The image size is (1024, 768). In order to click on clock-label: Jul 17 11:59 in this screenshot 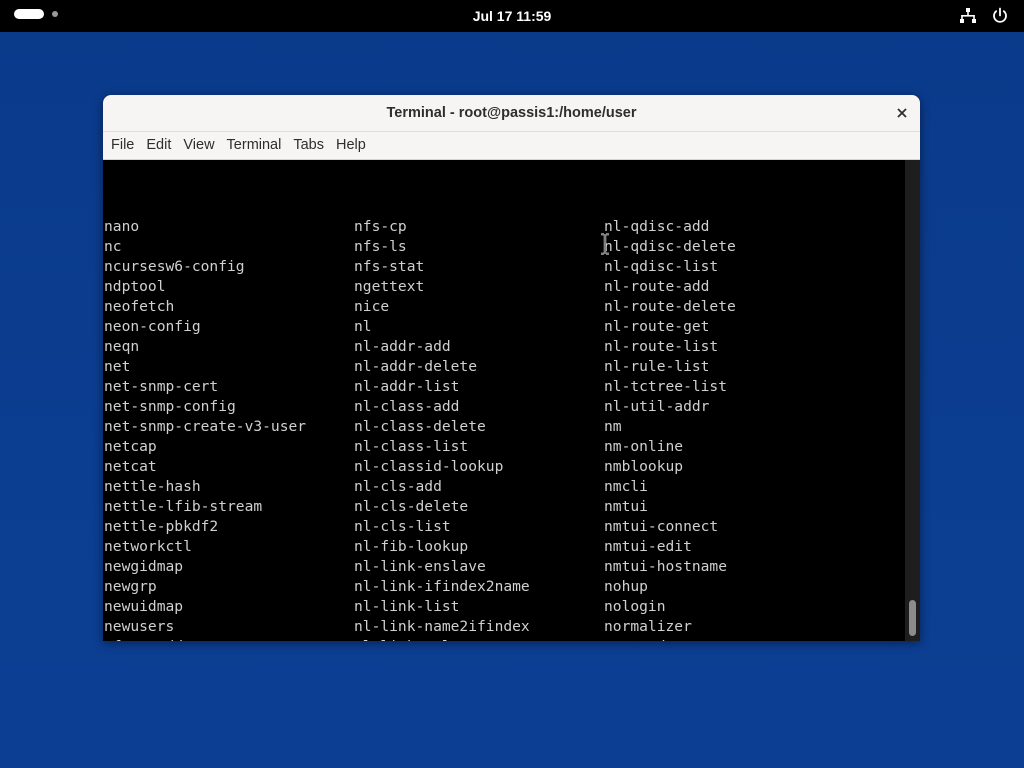, I will do `click(512, 16)`.